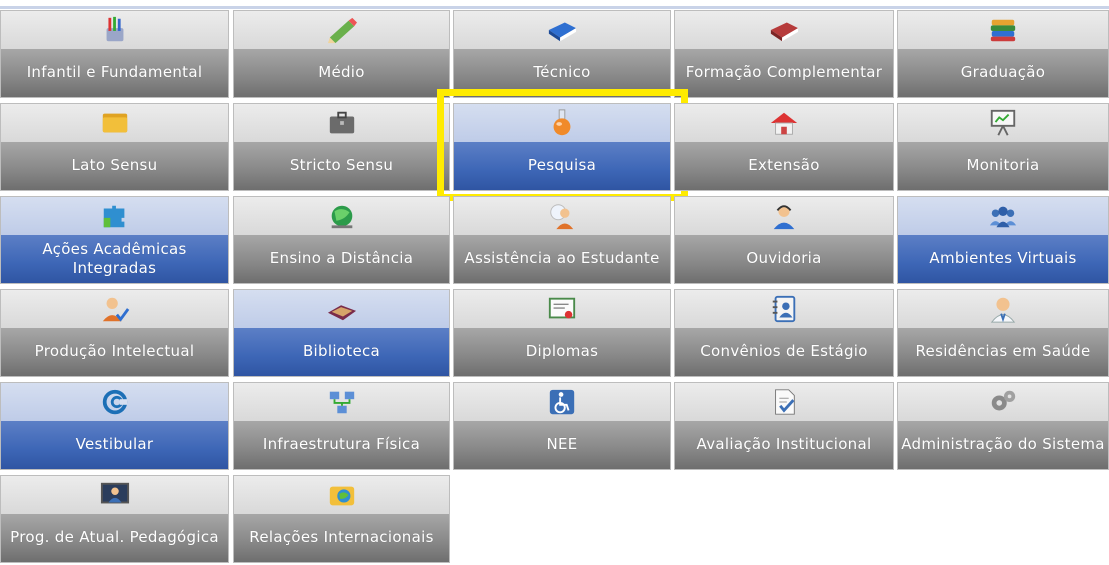 The image size is (1109, 565). Describe the element at coordinates (341, 313) in the screenshot. I see `open-book-icon` at that location.